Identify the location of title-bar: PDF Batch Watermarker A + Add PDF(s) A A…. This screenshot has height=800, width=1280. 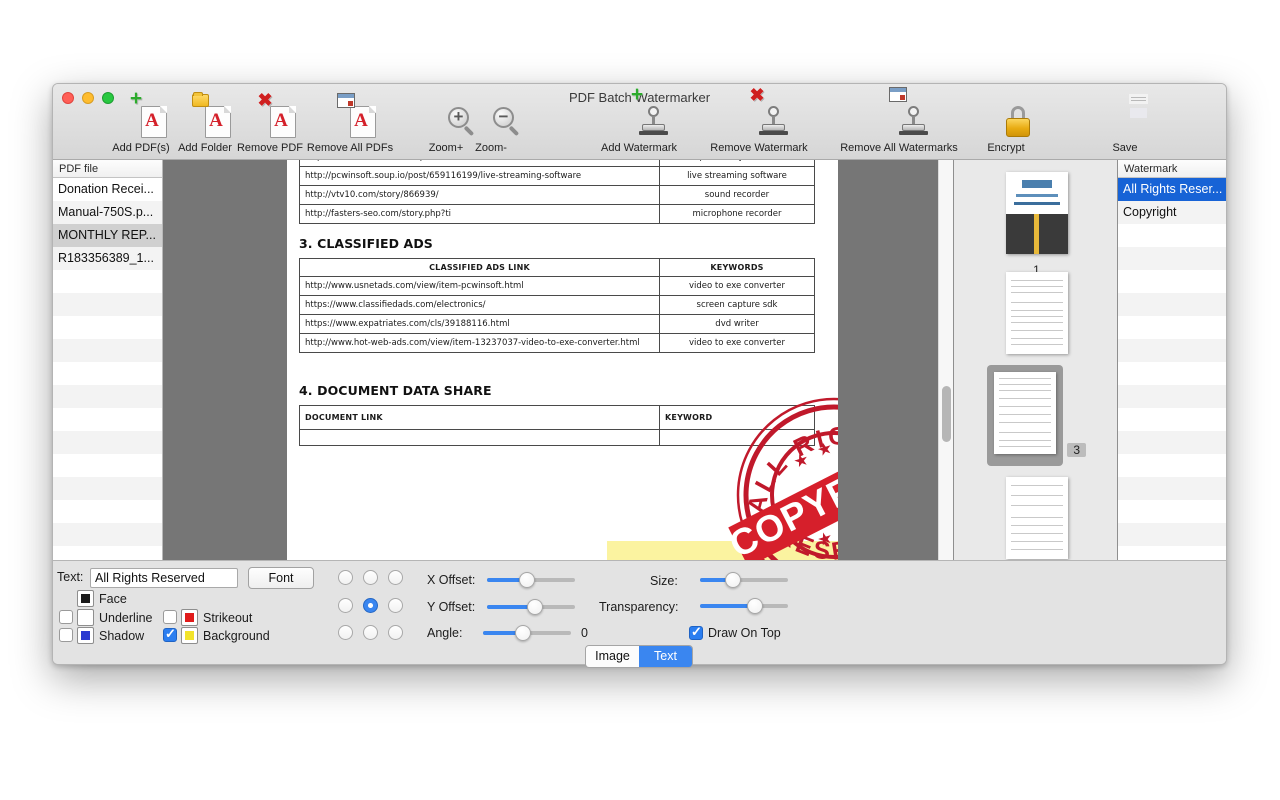
(639, 122).